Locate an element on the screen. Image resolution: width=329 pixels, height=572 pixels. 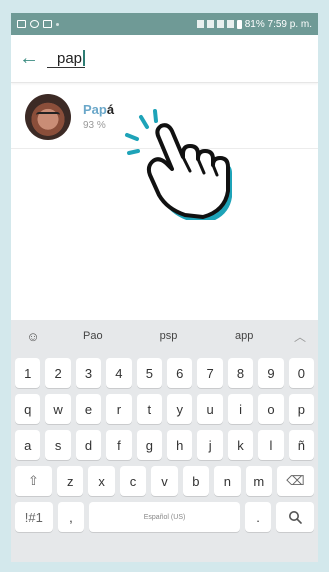
comma-key: , is located at coordinates (71, 517).